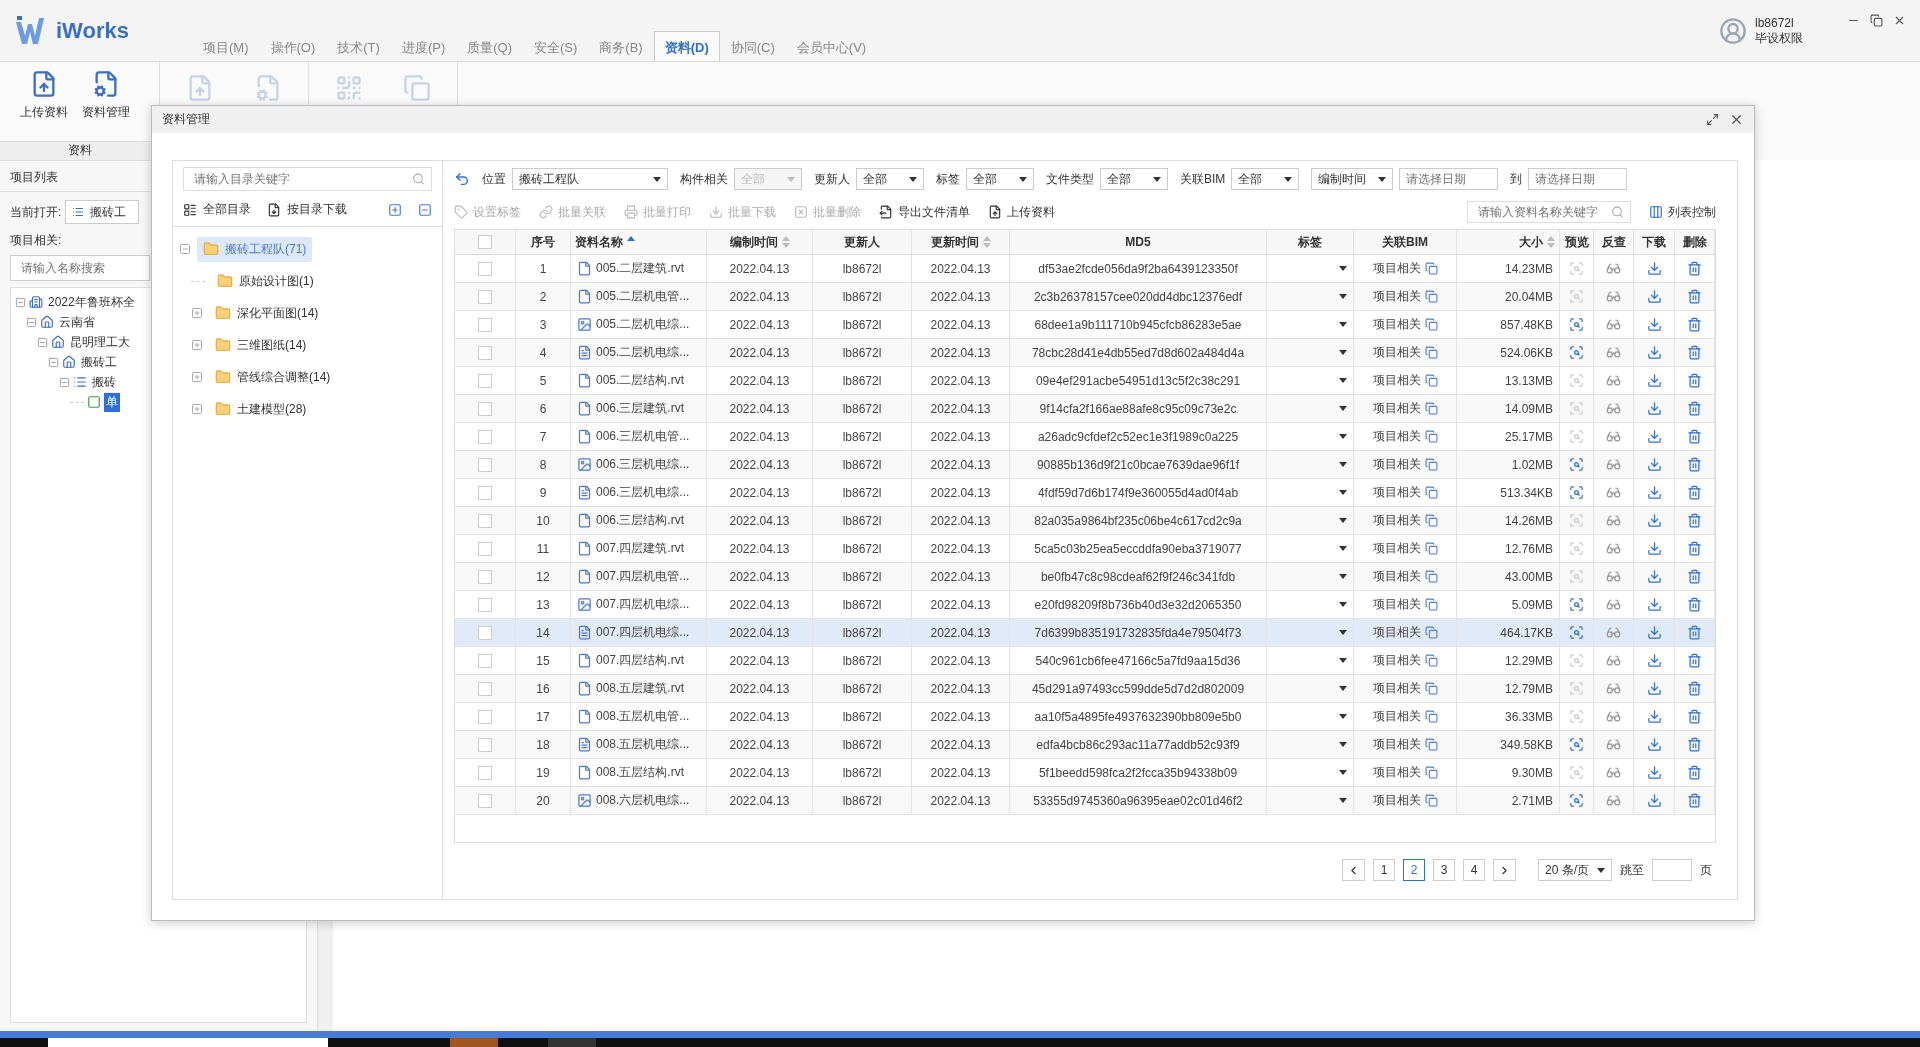  What do you see at coordinates (425, 209) in the screenshot?
I see `collapse-all-icon` at bounding box center [425, 209].